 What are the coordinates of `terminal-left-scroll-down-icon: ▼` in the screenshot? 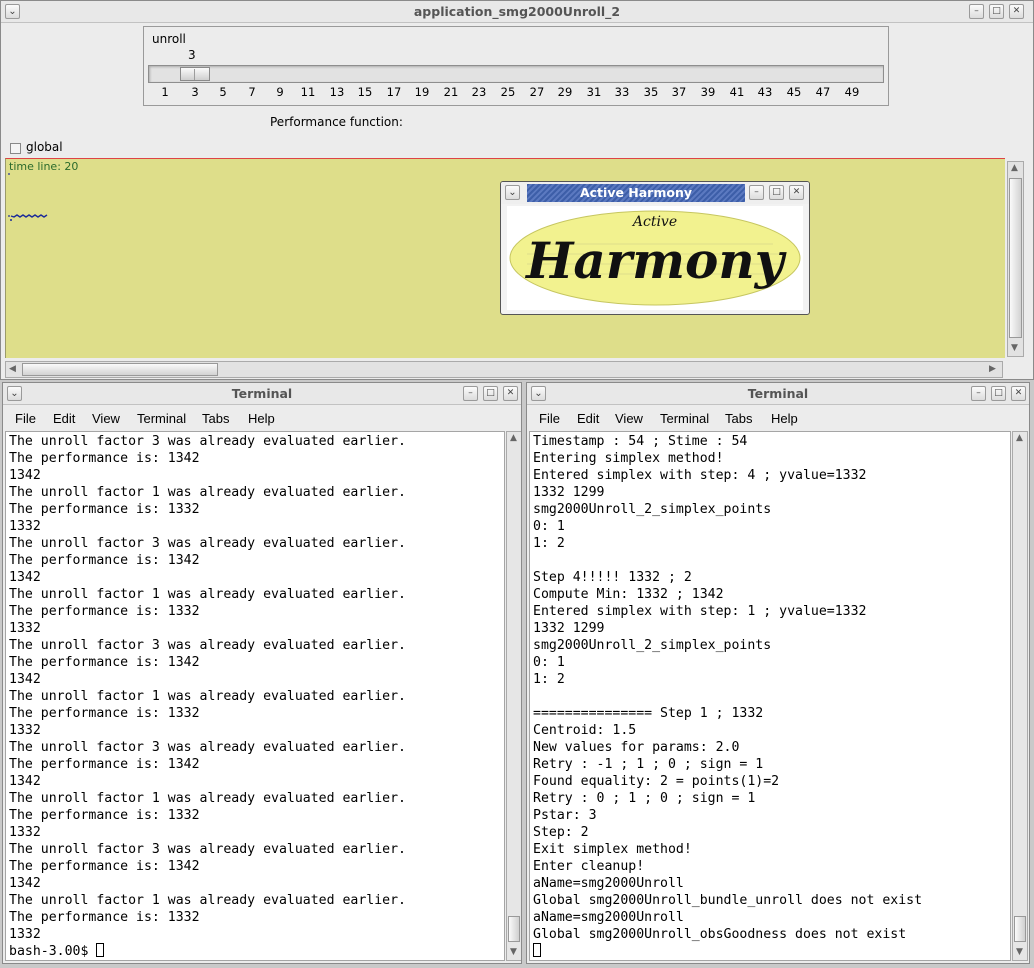 It's located at (513, 952).